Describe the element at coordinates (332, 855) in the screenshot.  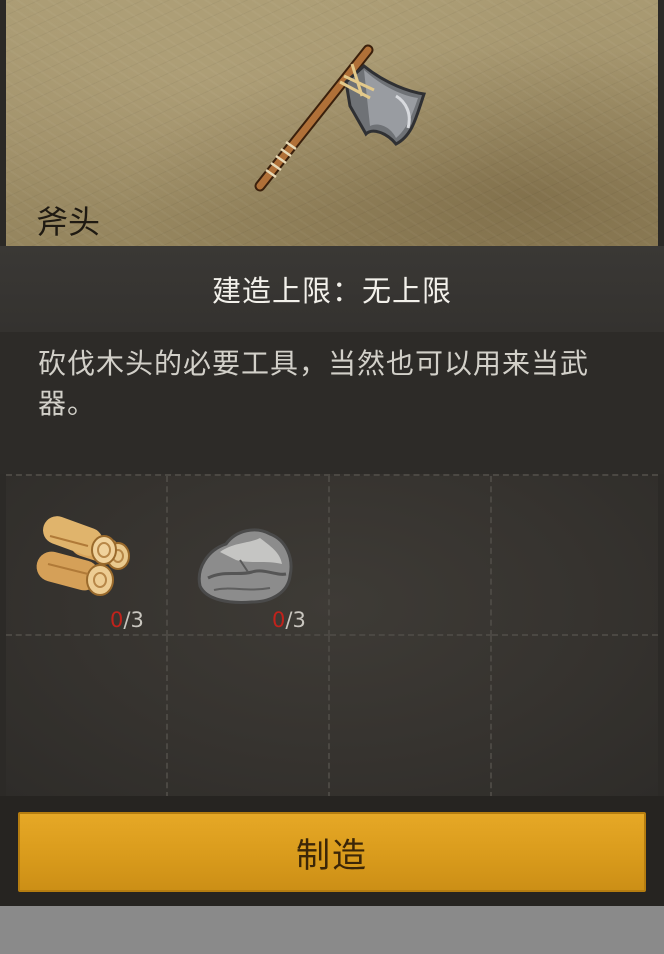
I see `craft-button-label: 制造` at that location.